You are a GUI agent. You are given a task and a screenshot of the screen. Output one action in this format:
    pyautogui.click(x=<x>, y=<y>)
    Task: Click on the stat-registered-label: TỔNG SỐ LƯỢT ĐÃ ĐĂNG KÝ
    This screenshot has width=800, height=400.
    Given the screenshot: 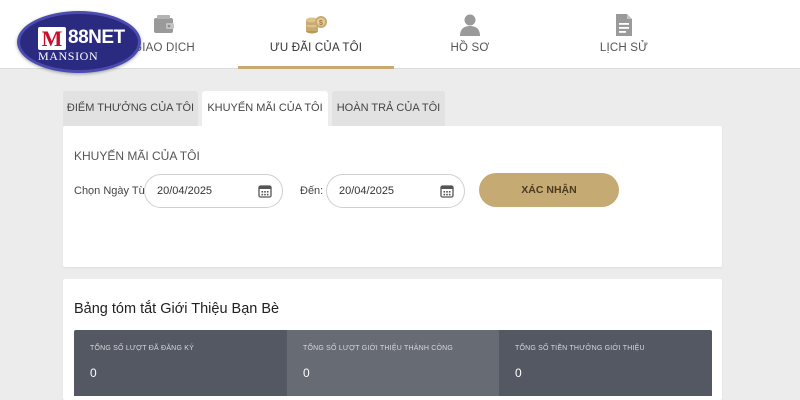 What is the action you would take?
    pyautogui.click(x=142, y=348)
    